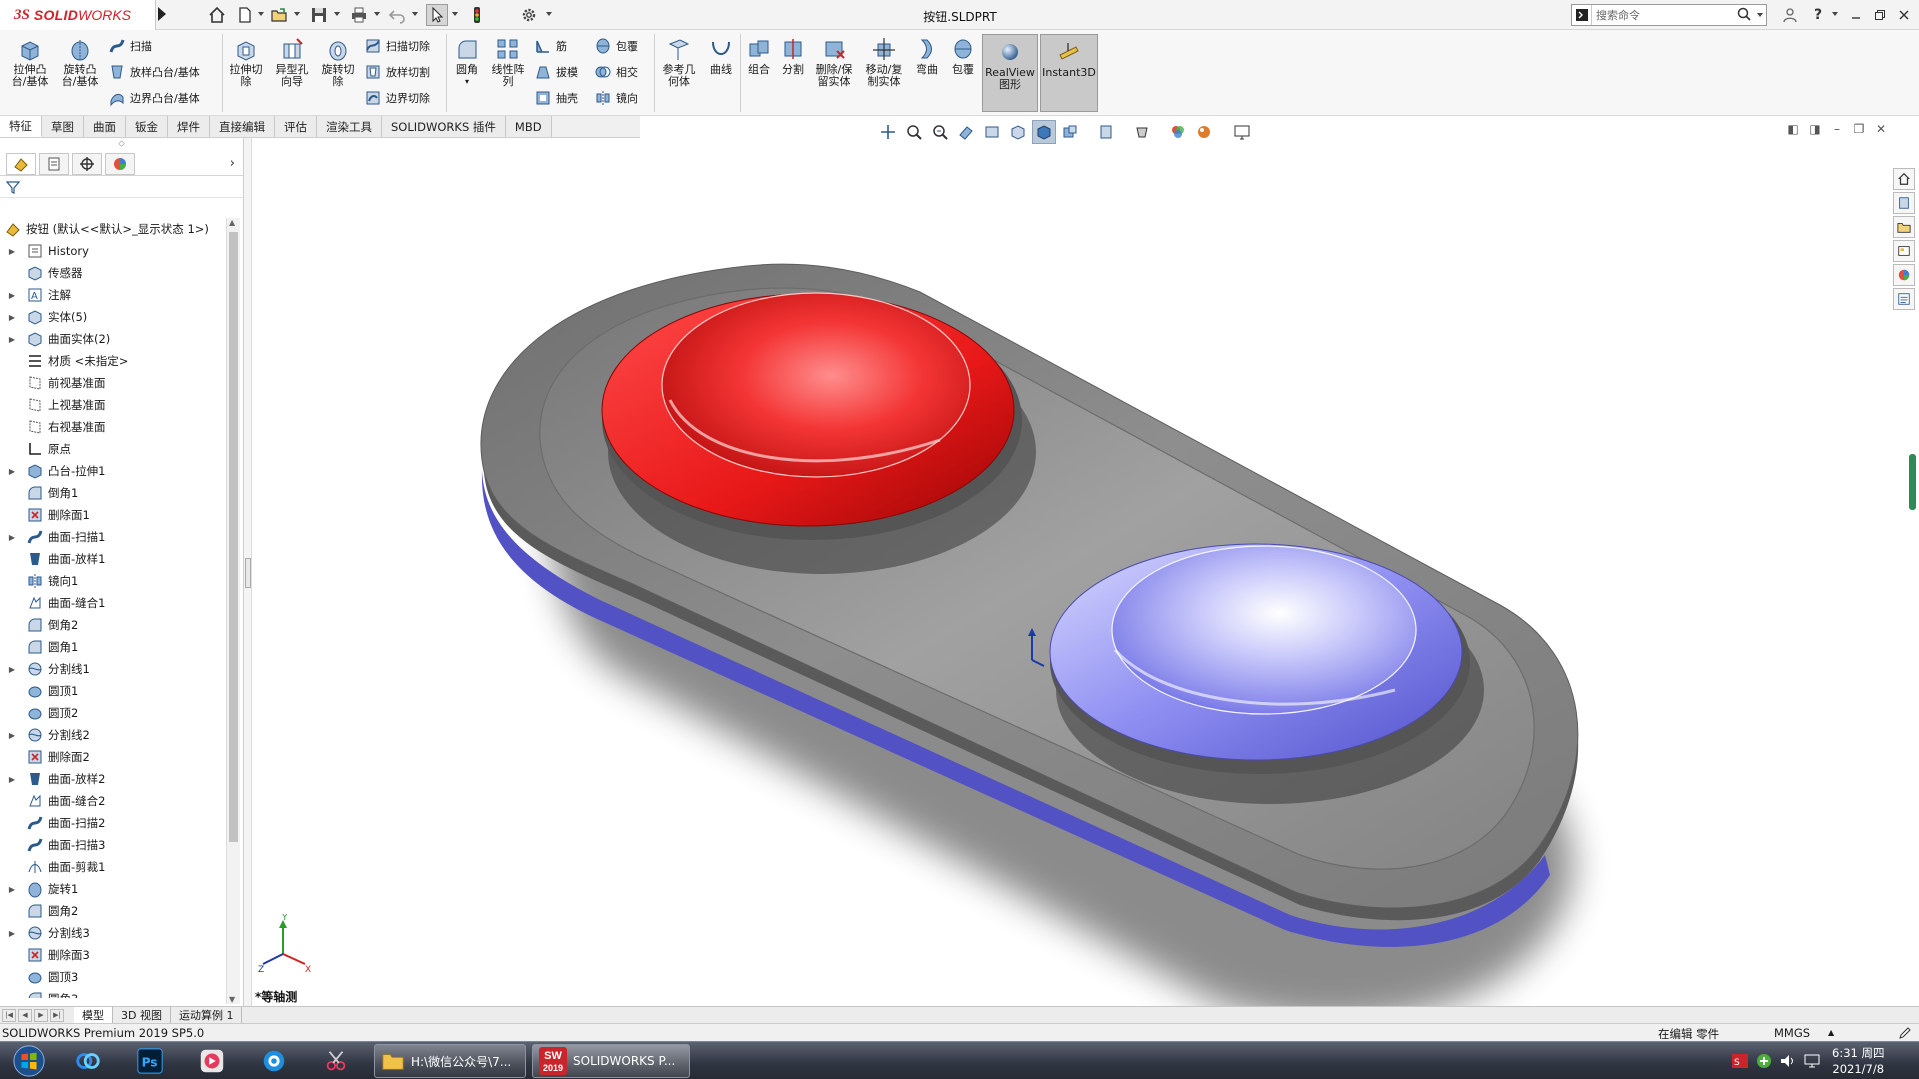 The height and width of the screenshot is (1079, 1919). What do you see at coordinates (437, 15) in the screenshot?
I see `select-pointer-icon` at bounding box center [437, 15].